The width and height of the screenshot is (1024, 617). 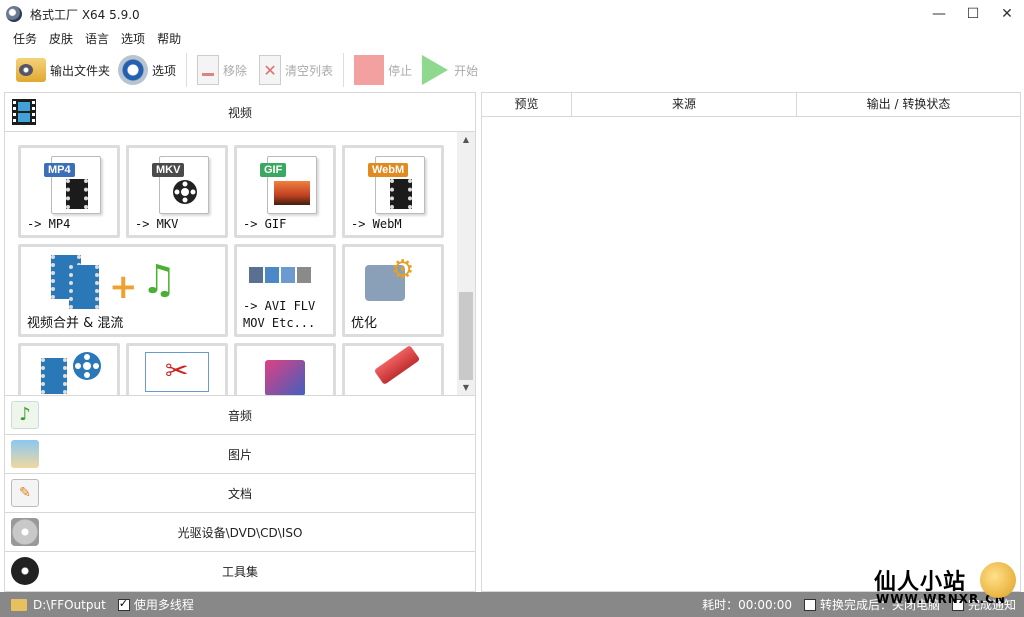 I want to click on close-button: ✕, so click(x=1007, y=14).